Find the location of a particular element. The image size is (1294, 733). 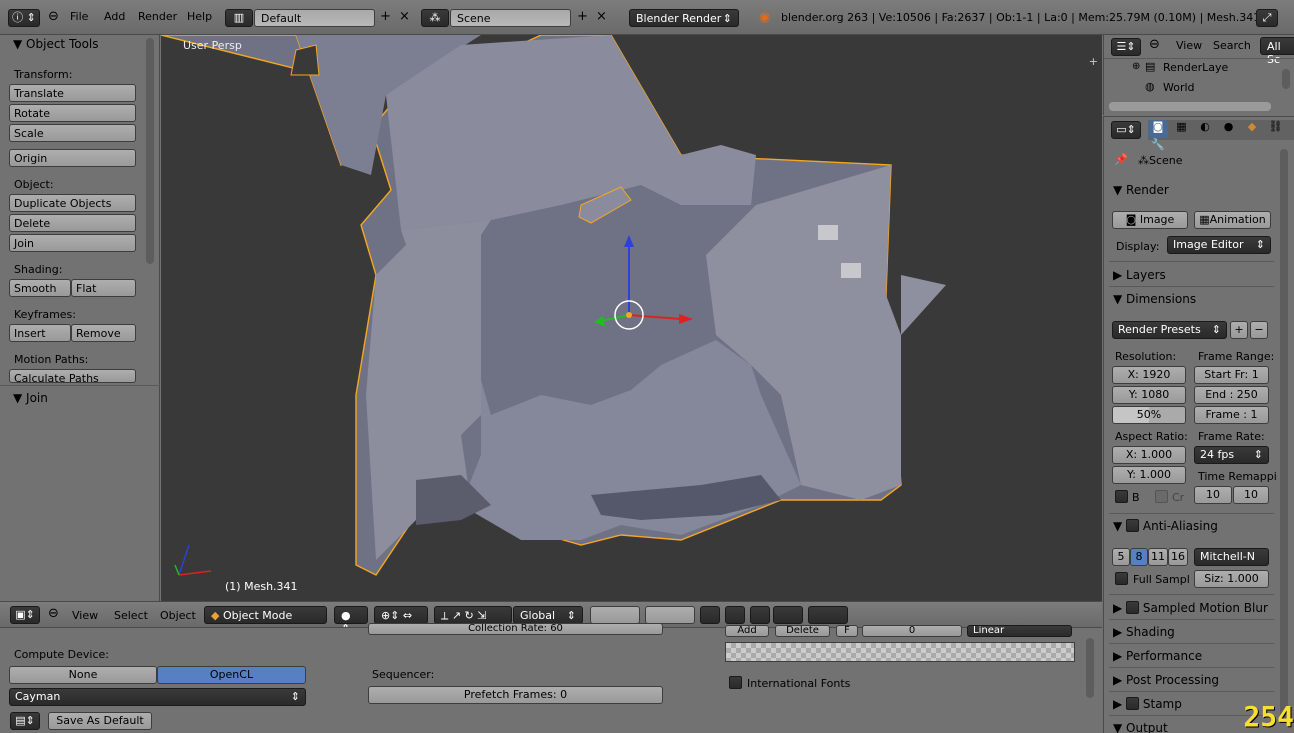

anti-aliasing-checkbox is located at coordinates (1133, 525).